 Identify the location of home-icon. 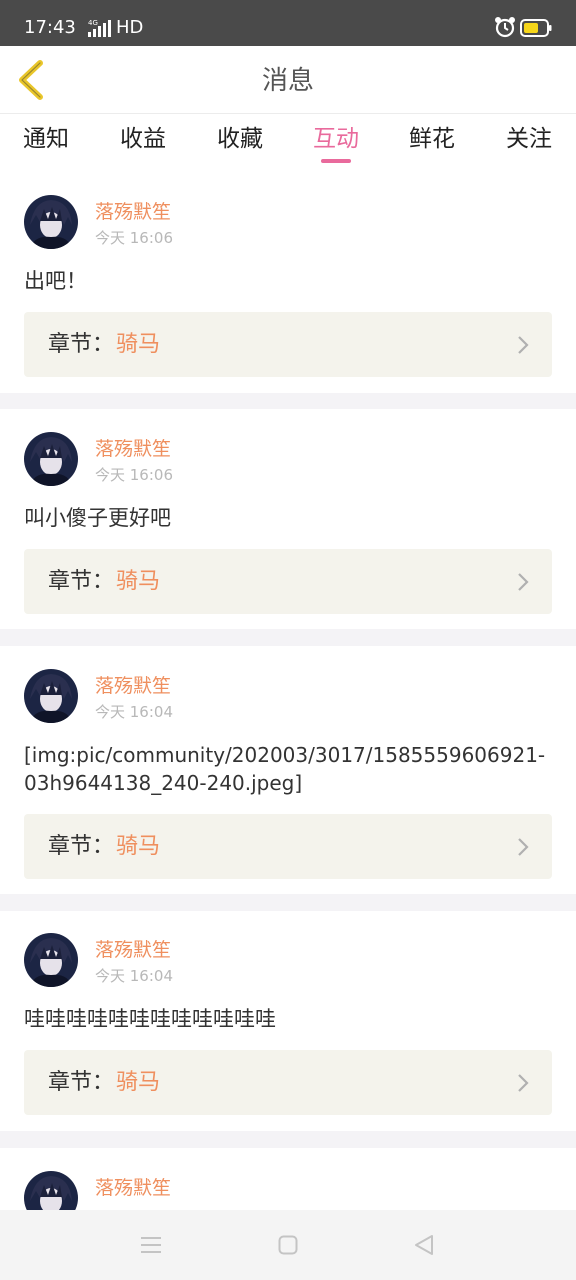
(288, 1245).